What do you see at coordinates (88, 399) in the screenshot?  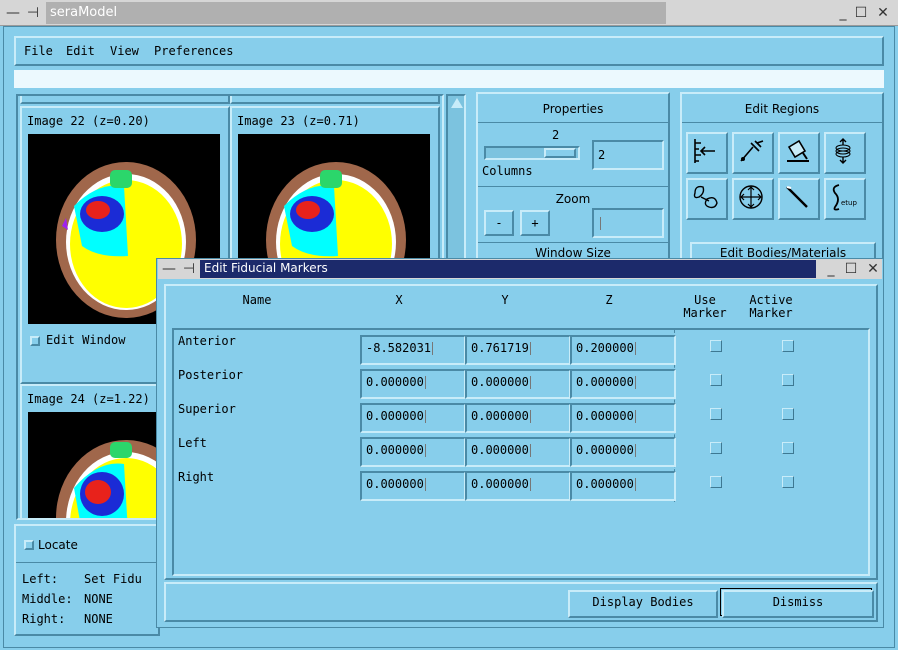 I see `image-label: Image 24 (z=1.22)` at bounding box center [88, 399].